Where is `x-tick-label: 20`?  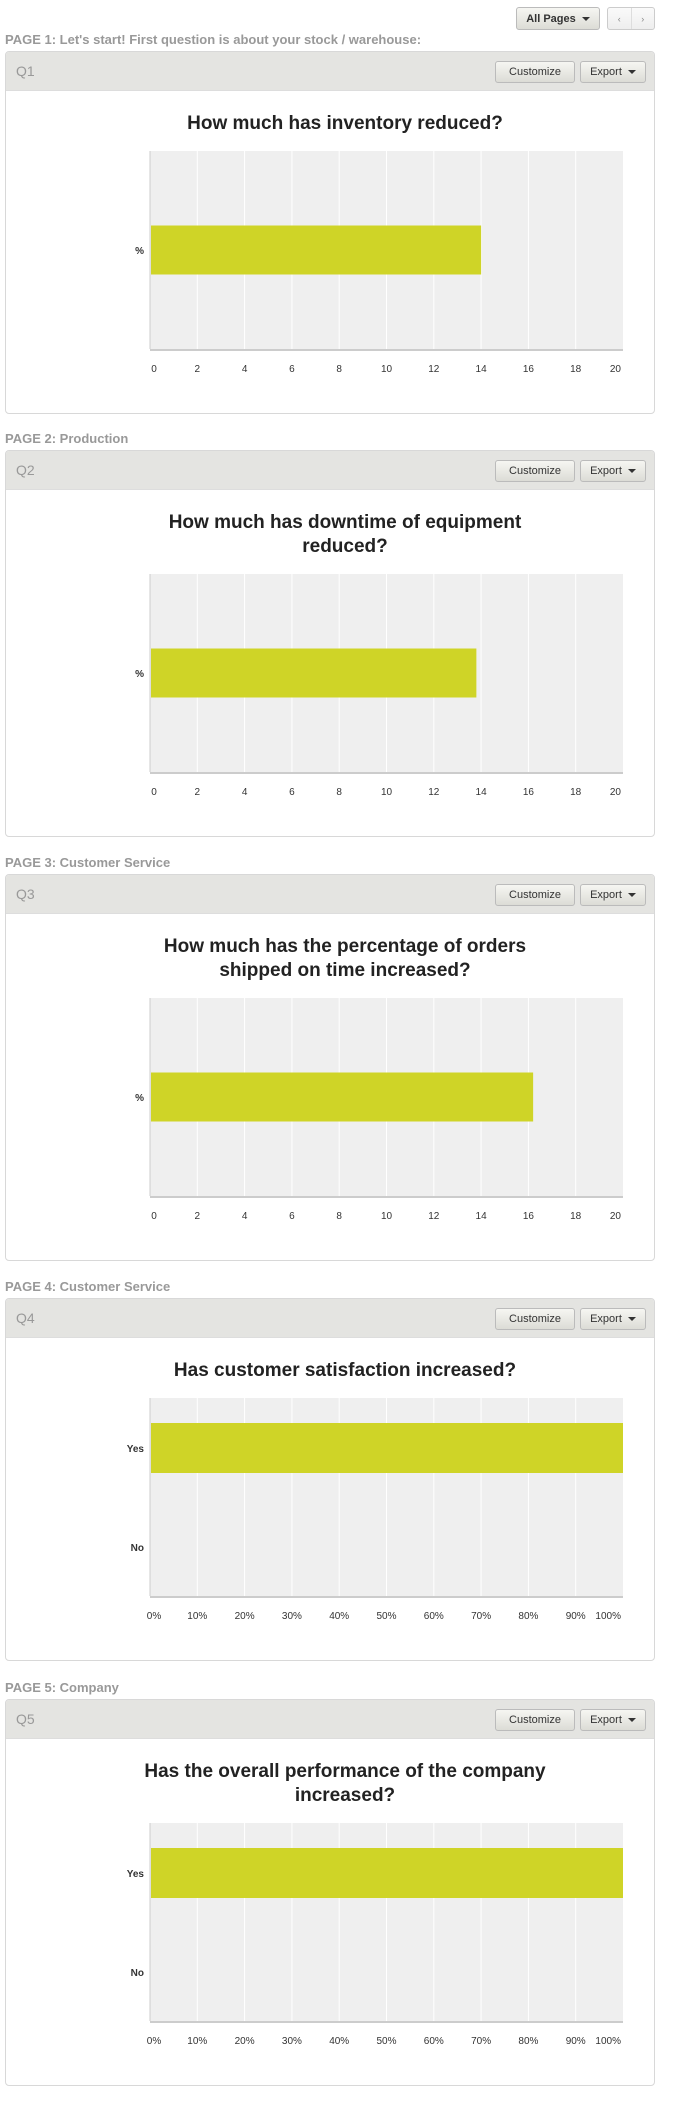
x-tick-label: 20 is located at coordinates (616, 792).